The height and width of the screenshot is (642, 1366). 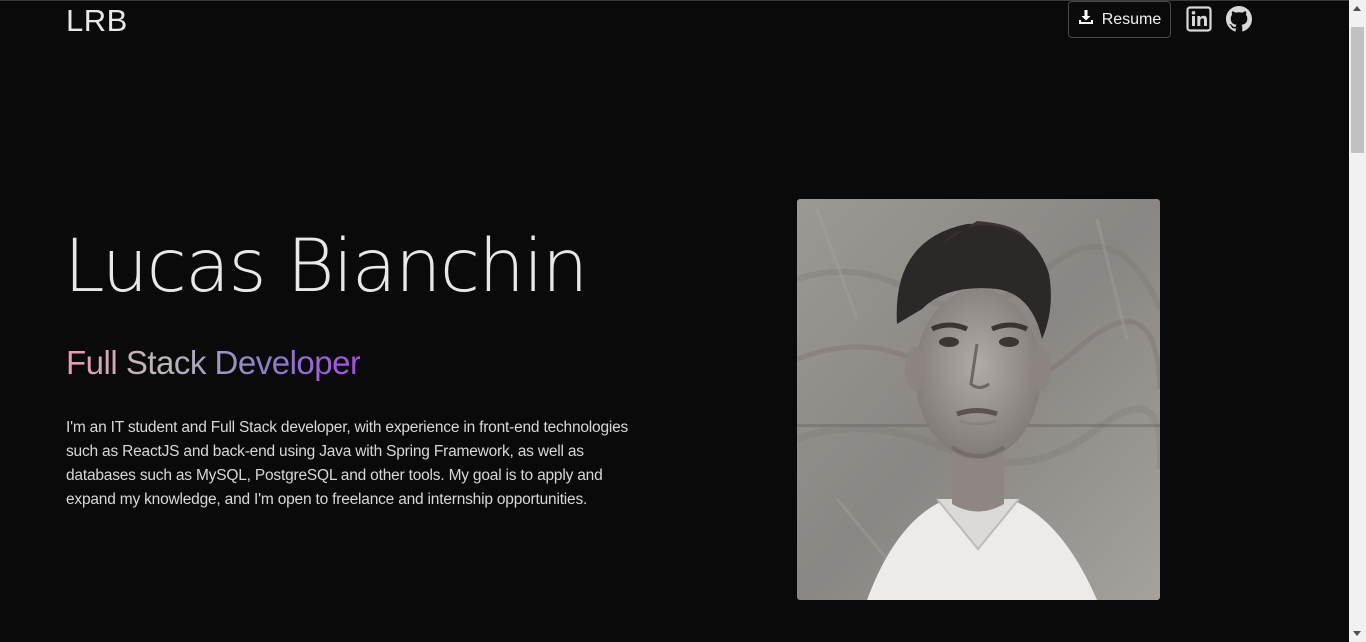 What do you see at coordinates (1357, 8) in the screenshot?
I see `scroll-up-arrow-icon` at bounding box center [1357, 8].